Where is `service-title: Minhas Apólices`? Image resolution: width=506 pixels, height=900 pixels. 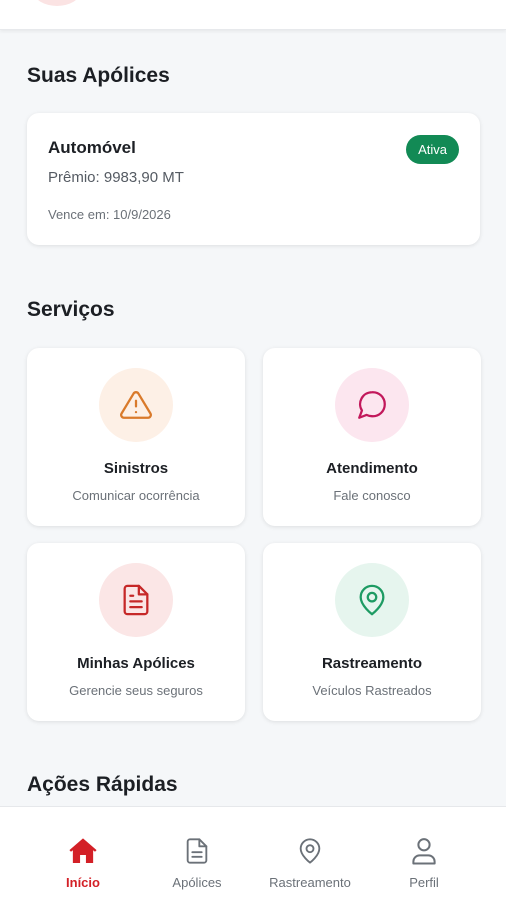 service-title: Minhas Apólices is located at coordinates (136, 663).